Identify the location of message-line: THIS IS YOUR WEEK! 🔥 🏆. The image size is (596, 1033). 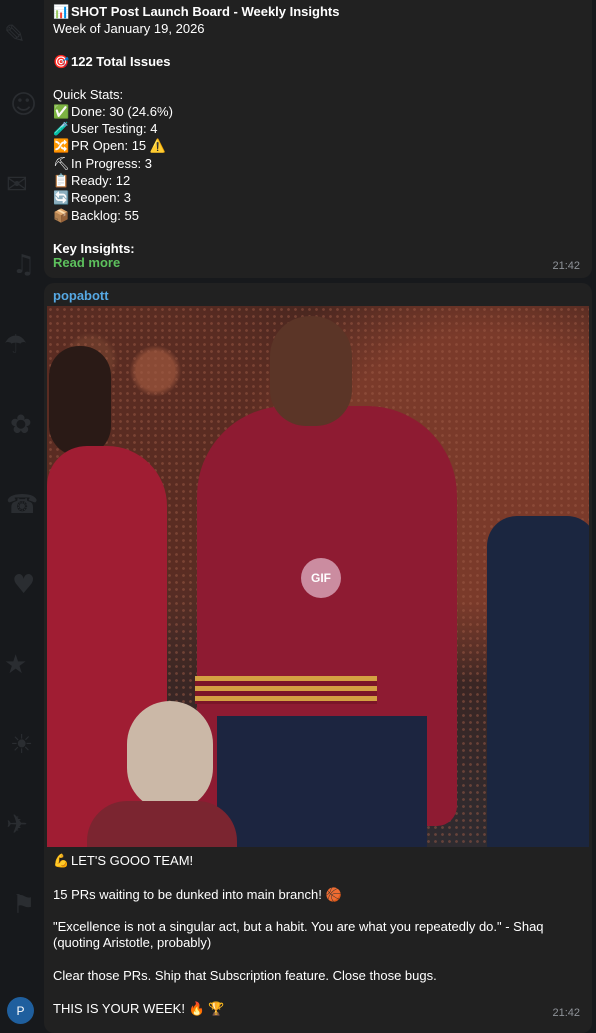
(317, 1009).